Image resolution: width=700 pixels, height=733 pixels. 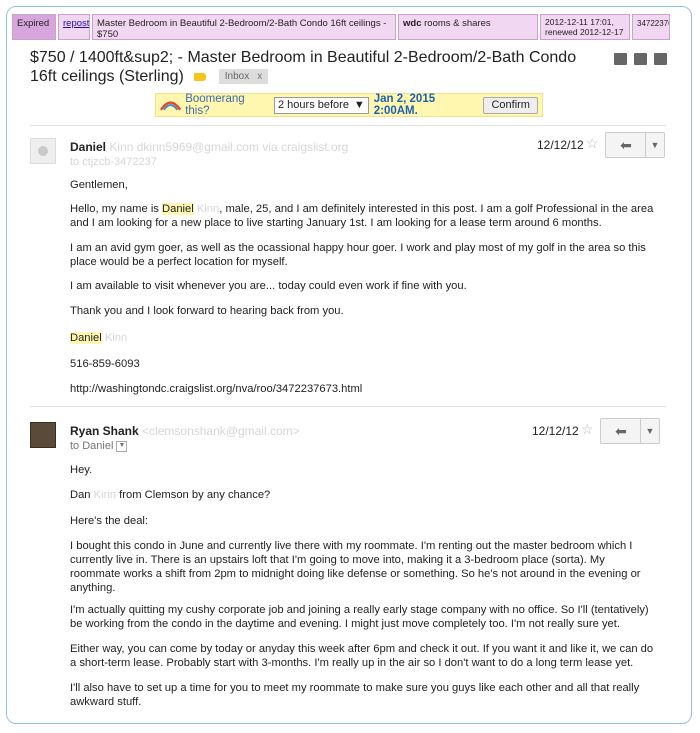 What do you see at coordinates (197, 147) in the screenshot?
I see `sender-email: dkinn5969@gmail.com` at bounding box center [197, 147].